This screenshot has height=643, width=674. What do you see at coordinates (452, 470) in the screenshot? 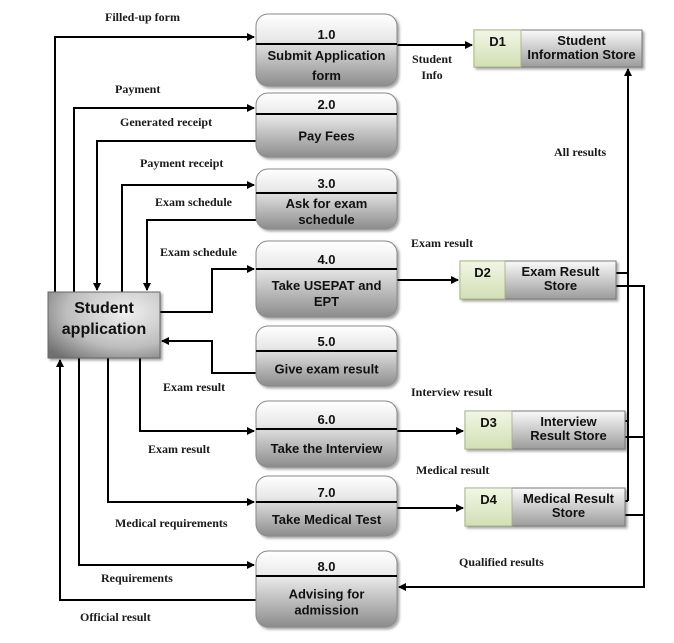
I see `flow-label: Medical result` at bounding box center [452, 470].